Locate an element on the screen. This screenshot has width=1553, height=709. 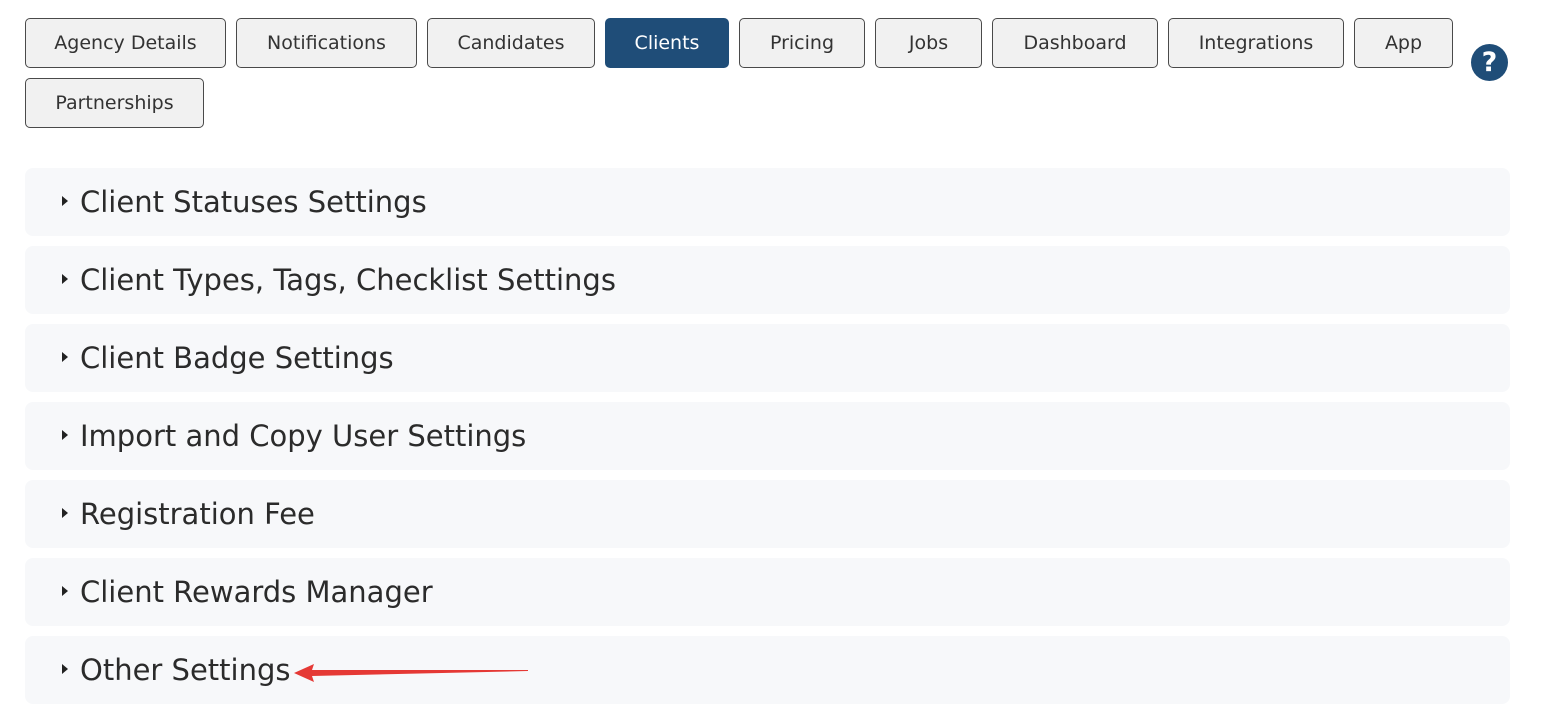
section-label: Import and Copy User Settings is located at coordinates (303, 436).